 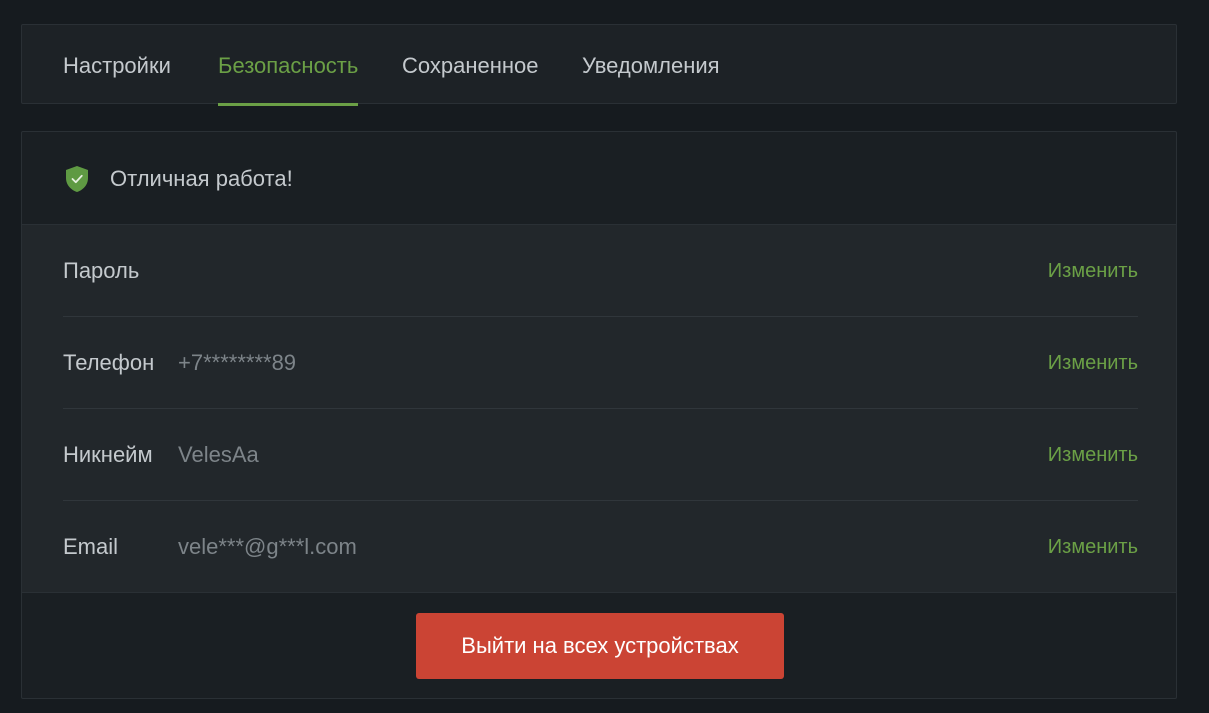 What do you see at coordinates (218, 454) in the screenshot?
I see `field-value-nickname: VelesAa` at bounding box center [218, 454].